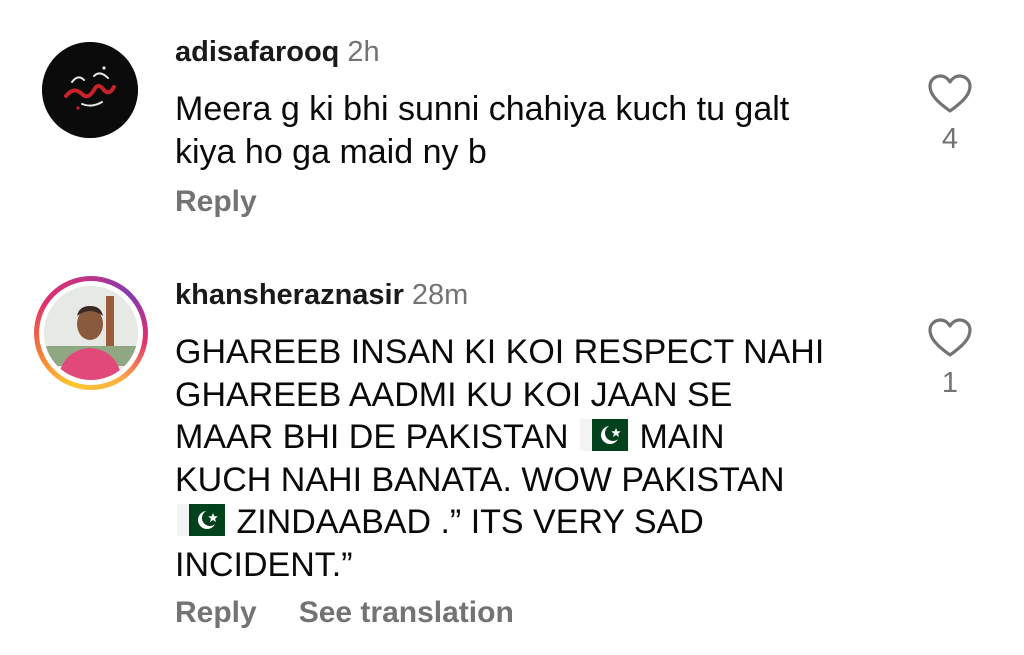 This screenshot has width=1024, height=655. I want to click on comment-actions: Reply, so click(216, 202).